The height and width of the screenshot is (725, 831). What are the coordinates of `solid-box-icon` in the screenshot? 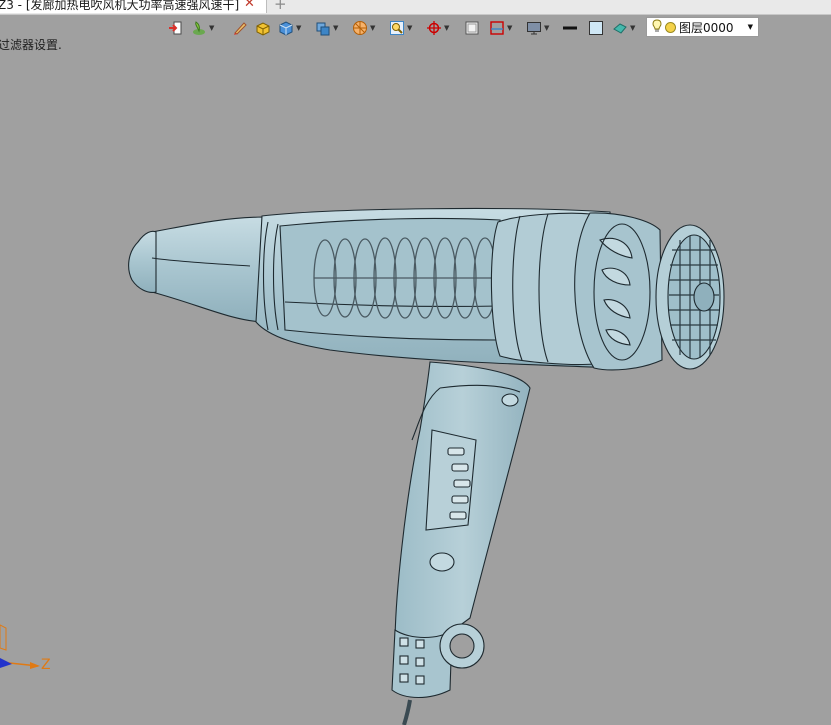 It's located at (263, 29).